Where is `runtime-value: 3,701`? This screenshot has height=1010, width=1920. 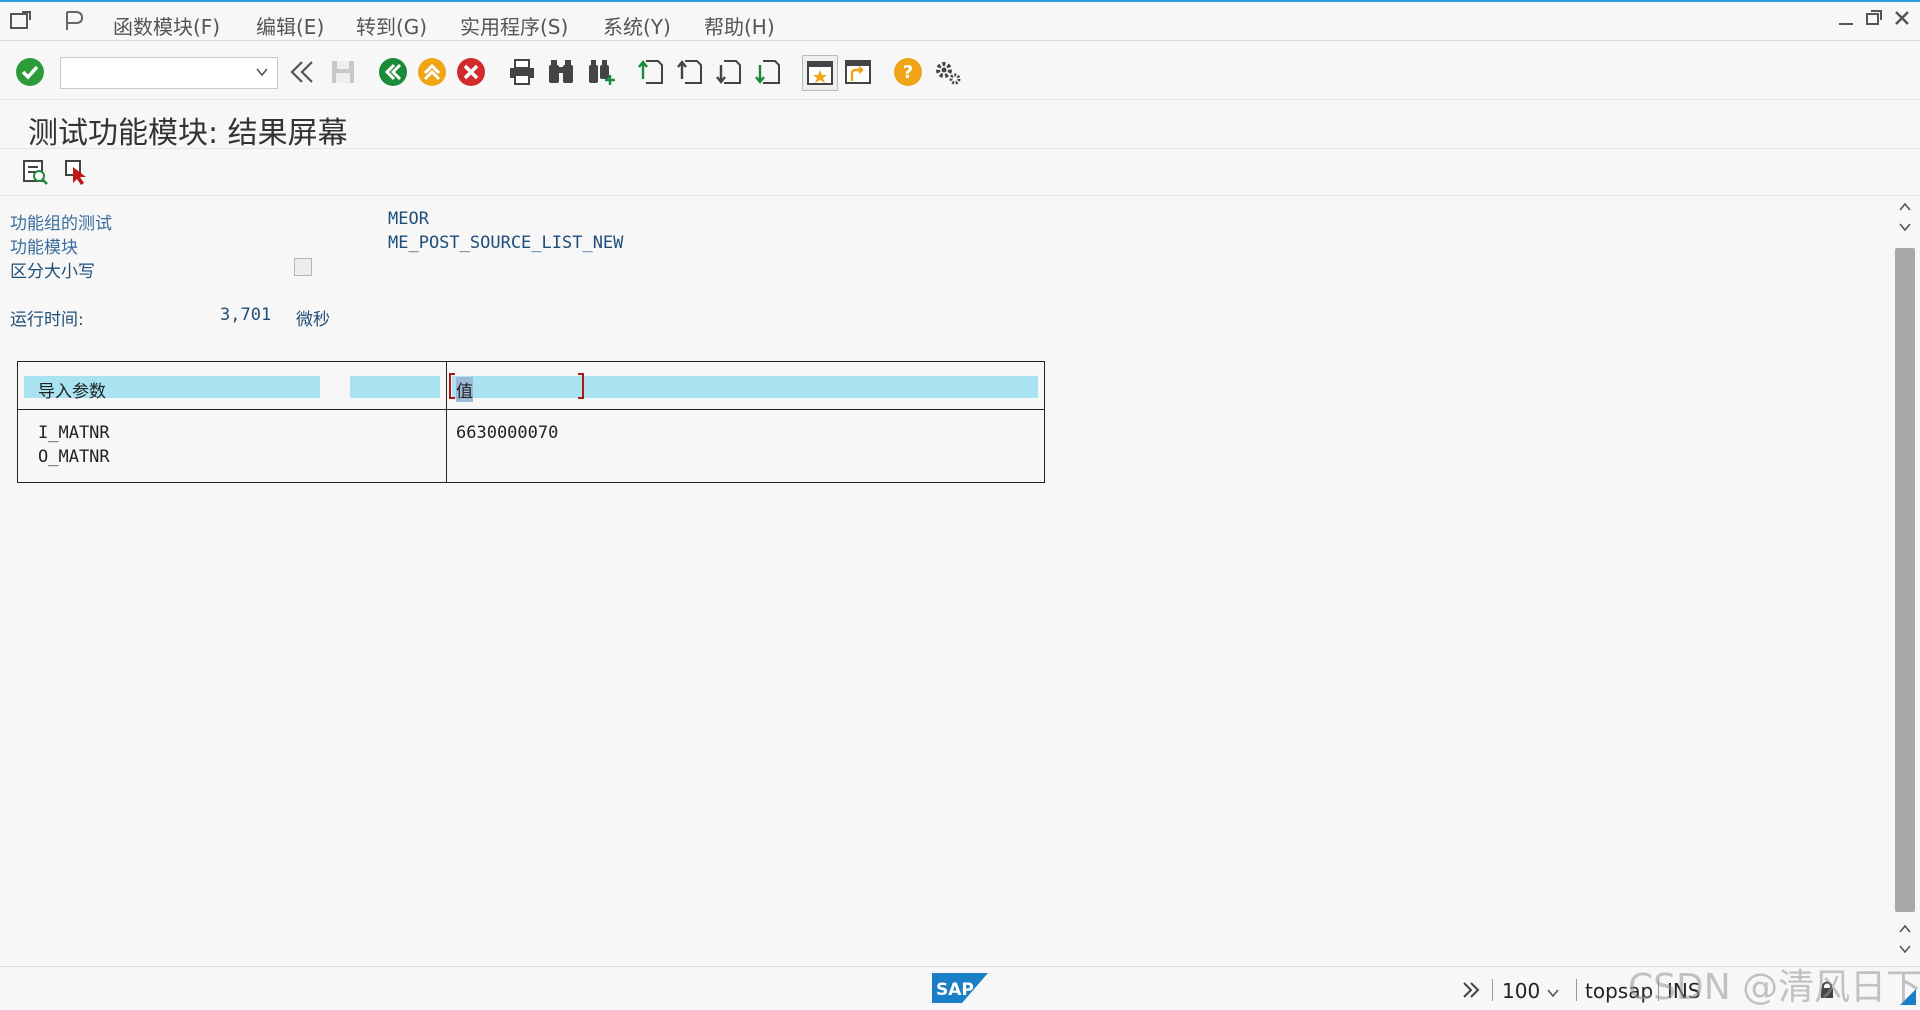
runtime-value: 3,701 is located at coordinates (246, 315).